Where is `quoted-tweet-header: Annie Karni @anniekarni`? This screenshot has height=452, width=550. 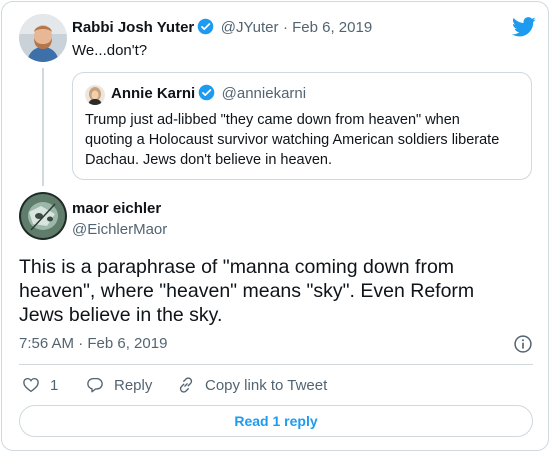 quoted-tweet-header: Annie Karni @anniekarni is located at coordinates (208, 93).